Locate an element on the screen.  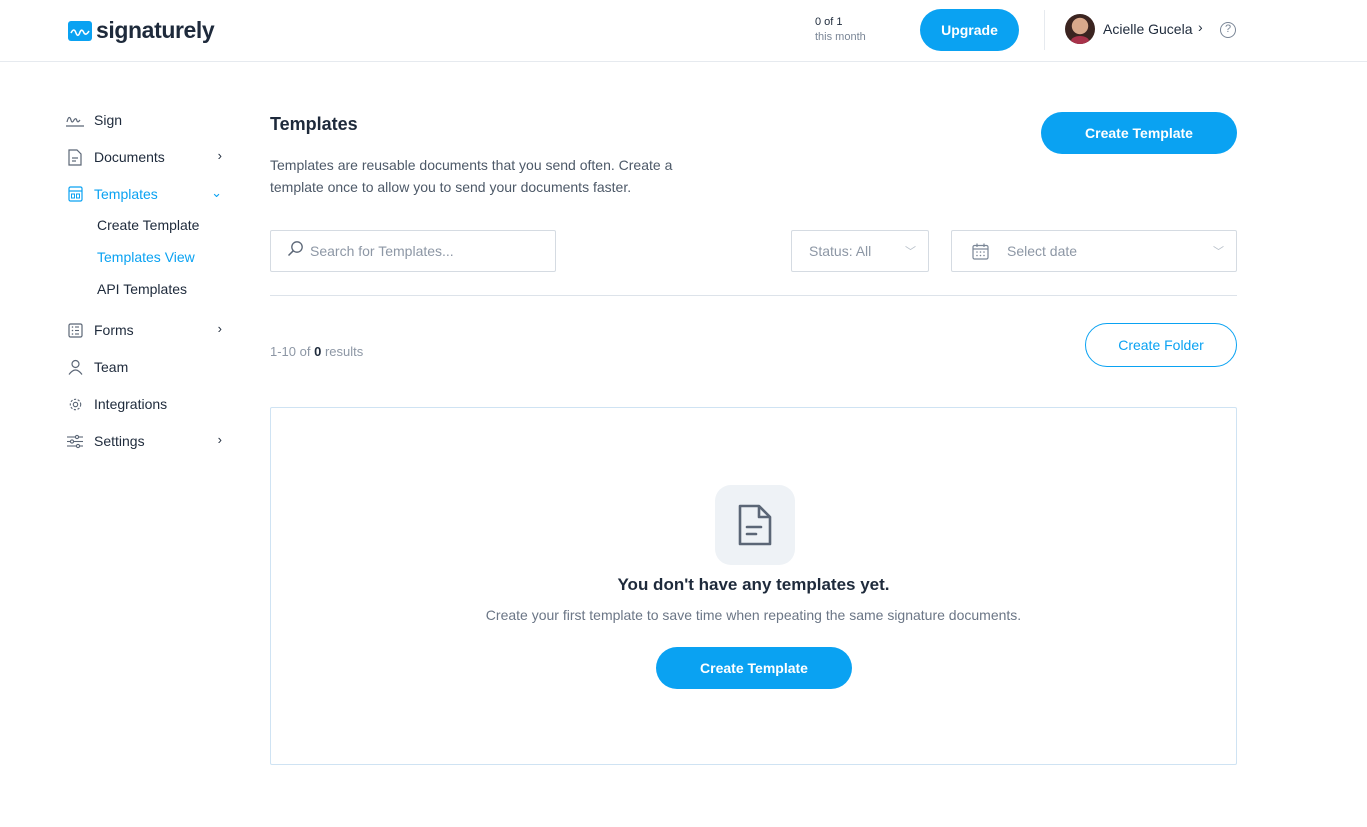
sidebar-item-label: Sign is located at coordinates (108, 120).